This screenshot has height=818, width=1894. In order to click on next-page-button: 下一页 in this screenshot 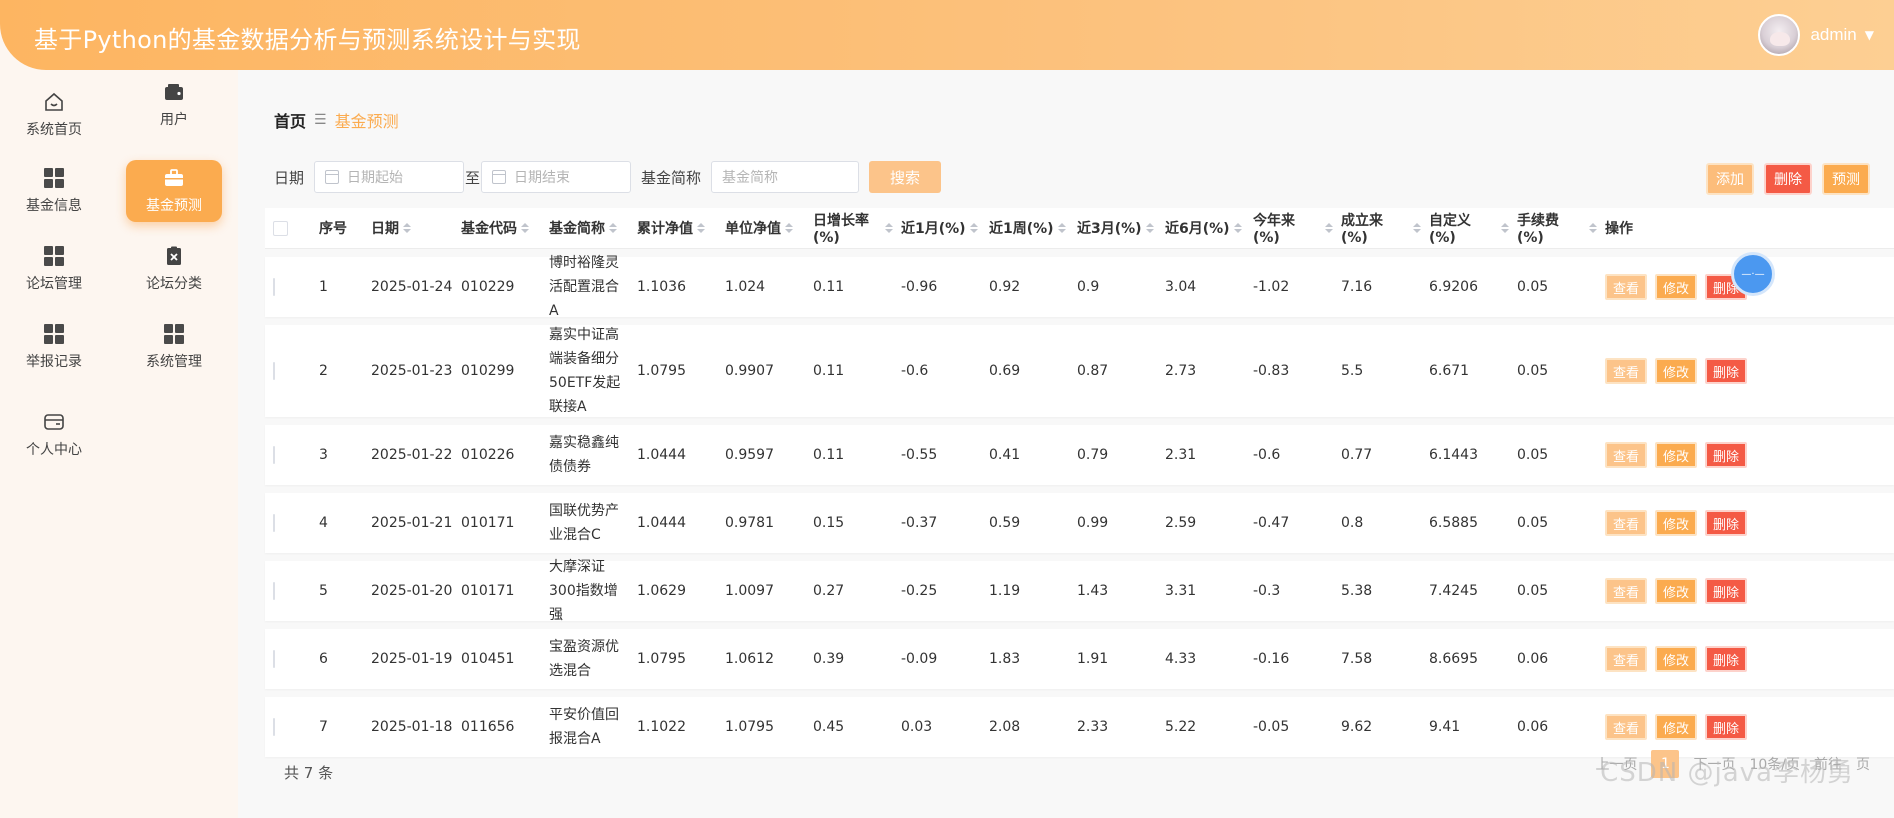, I will do `click(1714, 764)`.